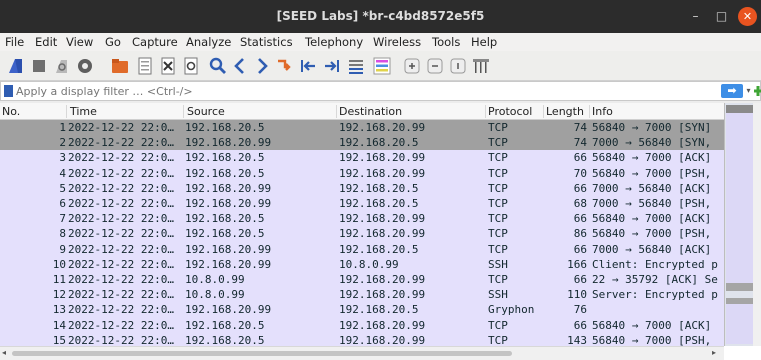  Describe the element at coordinates (168, 66) in the screenshot. I see `close-file-icon` at that location.